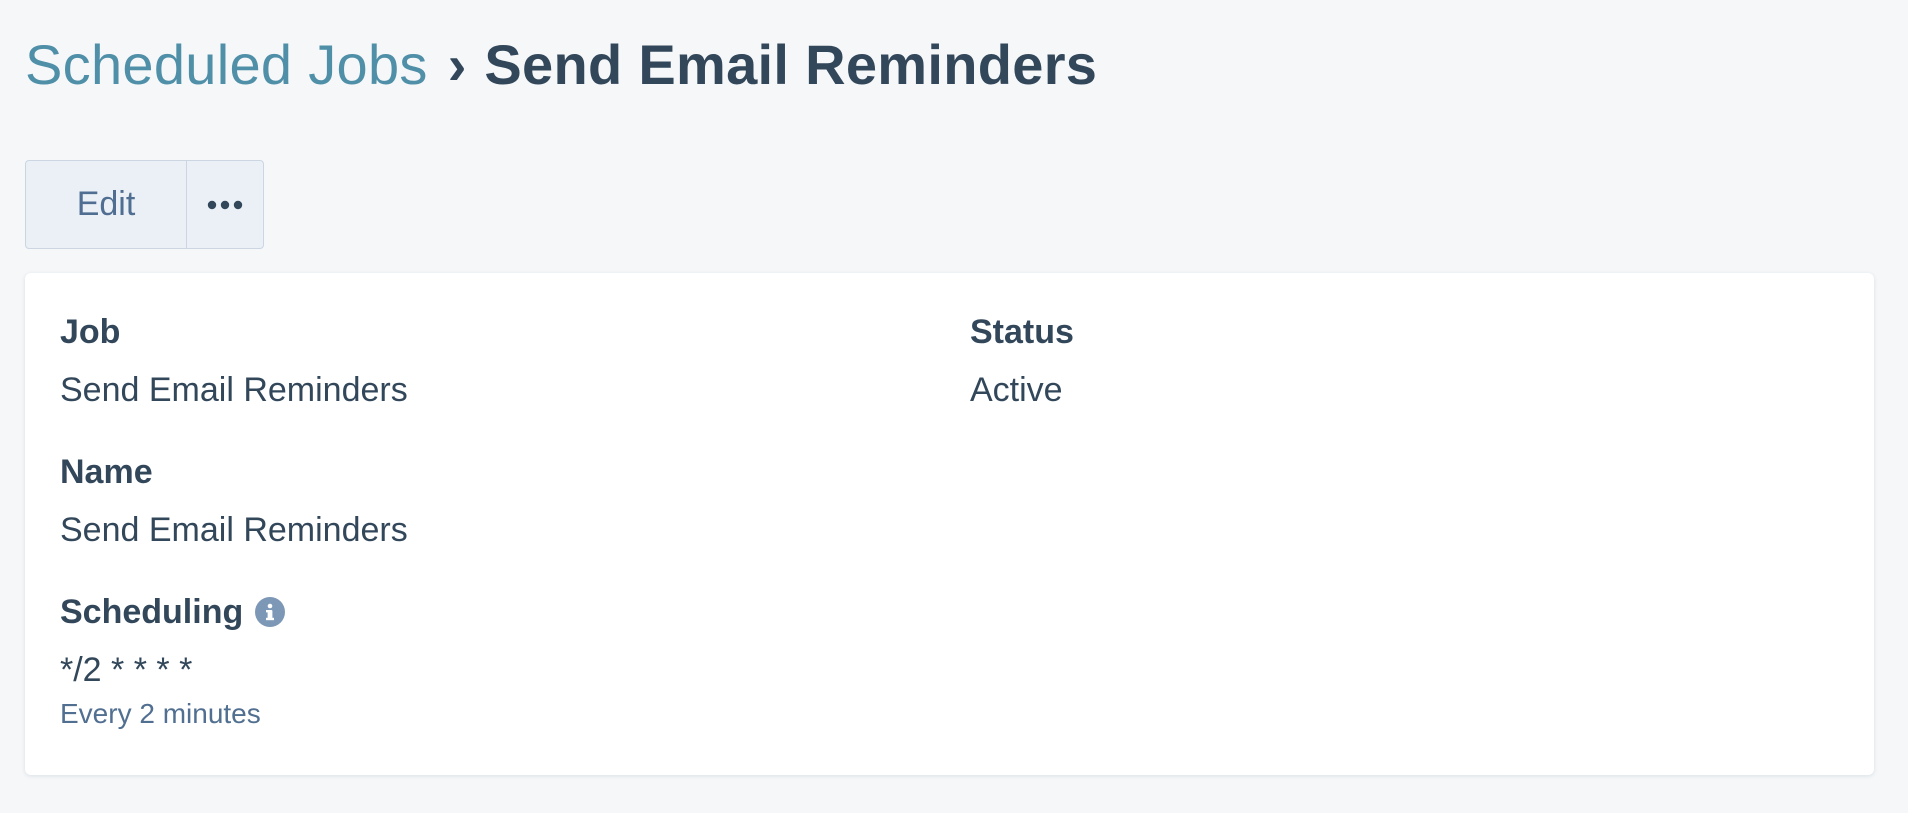 The image size is (1908, 813). Describe the element at coordinates (270, 612) in the screenshot. I see `info-icon` at that location.